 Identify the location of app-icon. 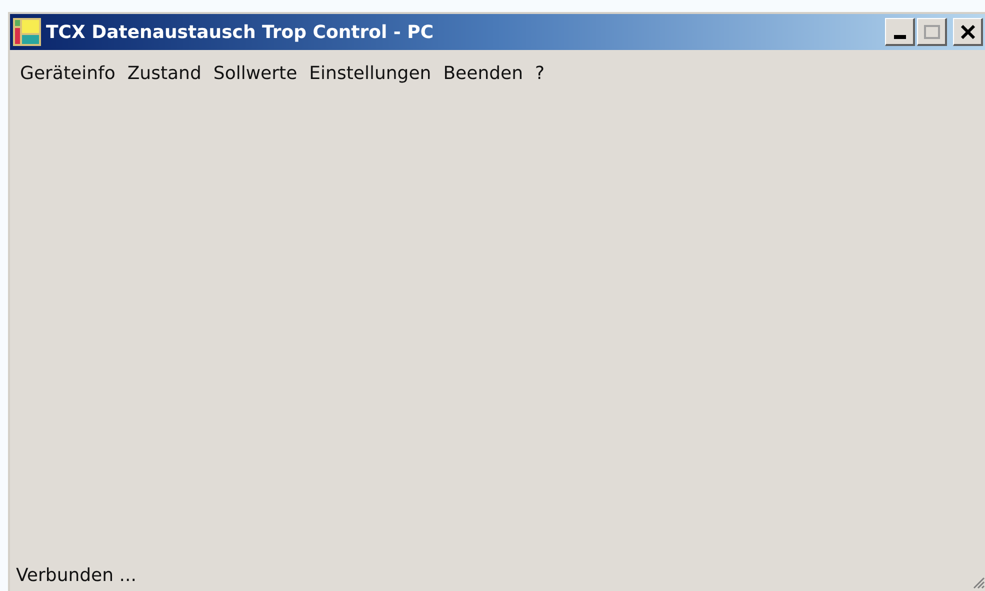
(27, 32).